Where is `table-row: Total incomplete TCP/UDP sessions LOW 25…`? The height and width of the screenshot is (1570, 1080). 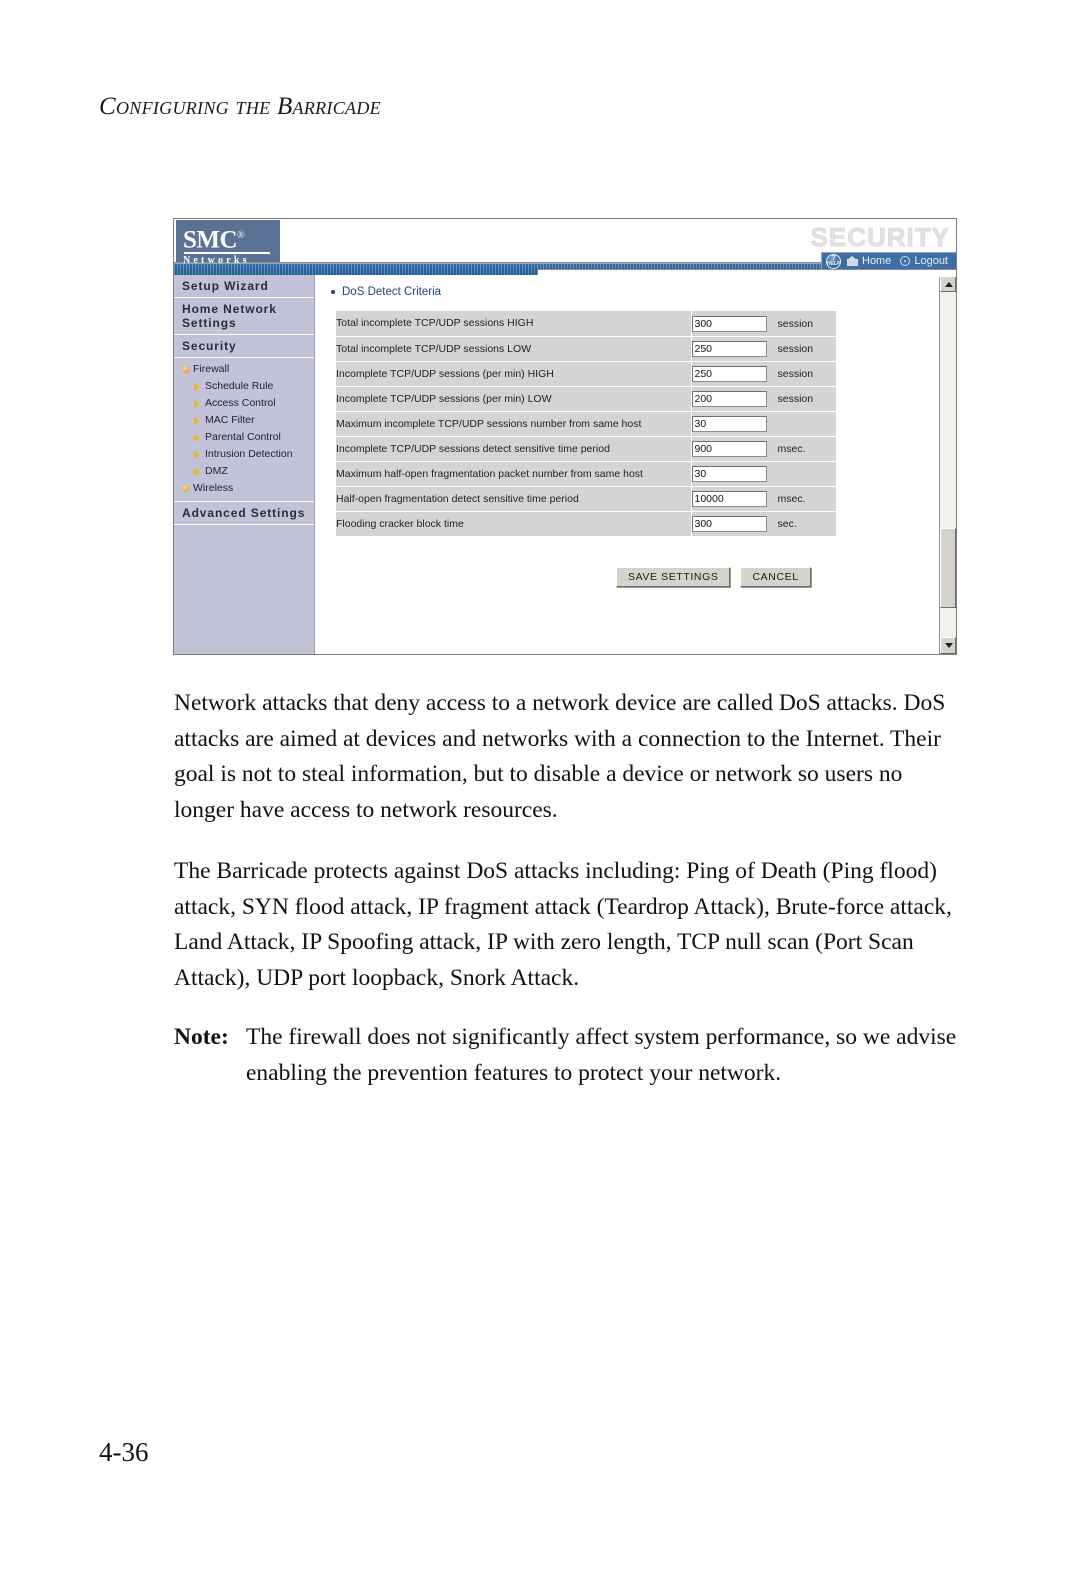 table-row: Total incomplete TCP/UDP sessions LOW 25… is located at coordinates (586, 349).